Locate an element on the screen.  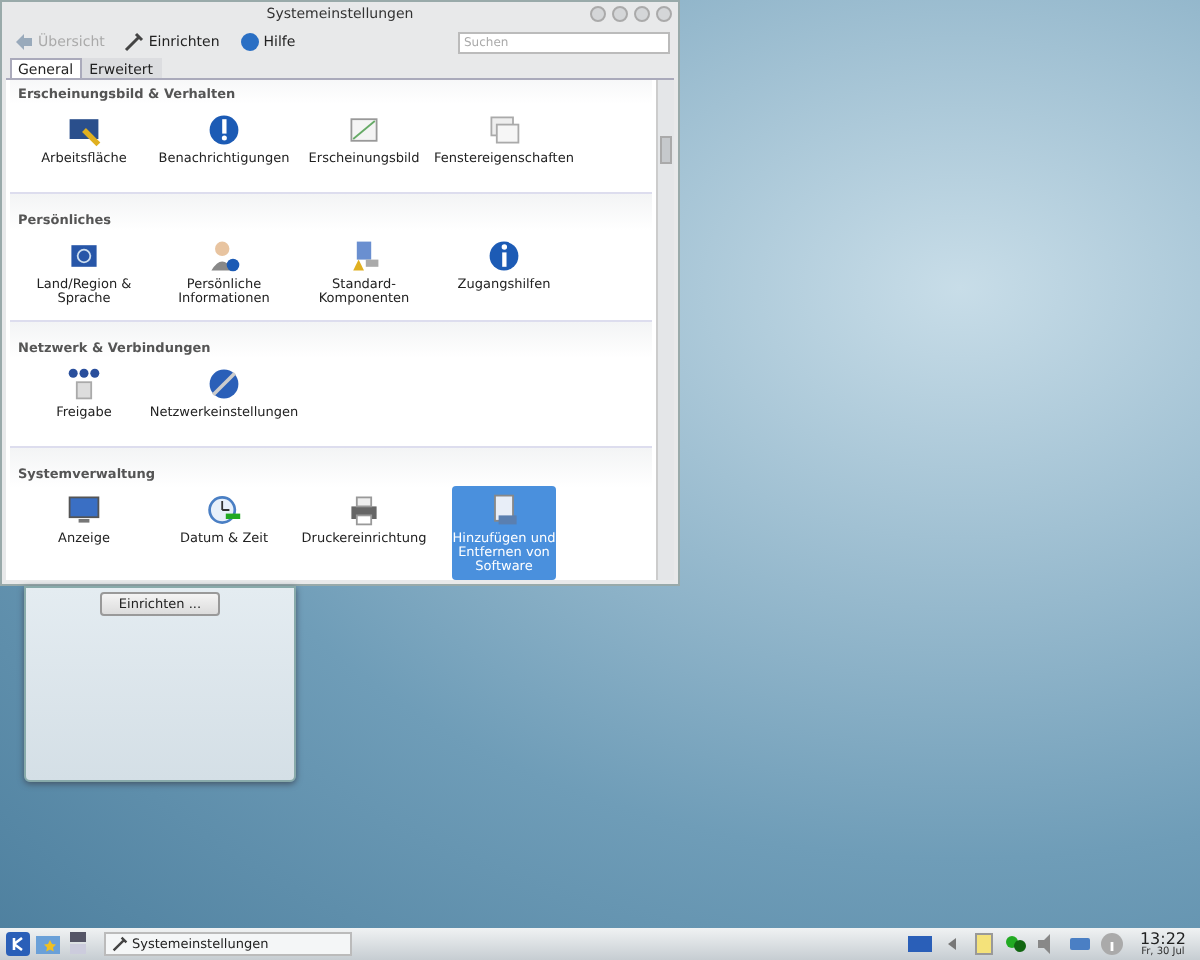
info-icon is located at coordinates (1111, 944).